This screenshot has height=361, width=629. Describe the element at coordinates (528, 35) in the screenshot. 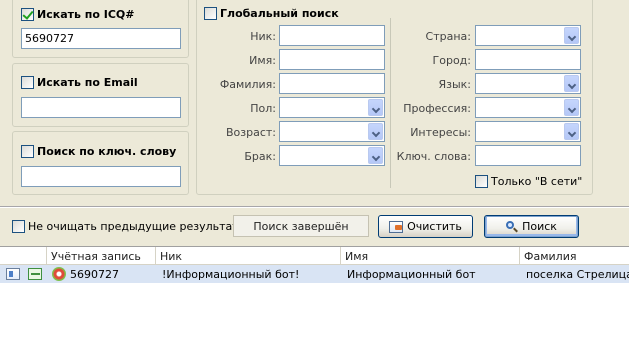

I see `country-select` at that location.